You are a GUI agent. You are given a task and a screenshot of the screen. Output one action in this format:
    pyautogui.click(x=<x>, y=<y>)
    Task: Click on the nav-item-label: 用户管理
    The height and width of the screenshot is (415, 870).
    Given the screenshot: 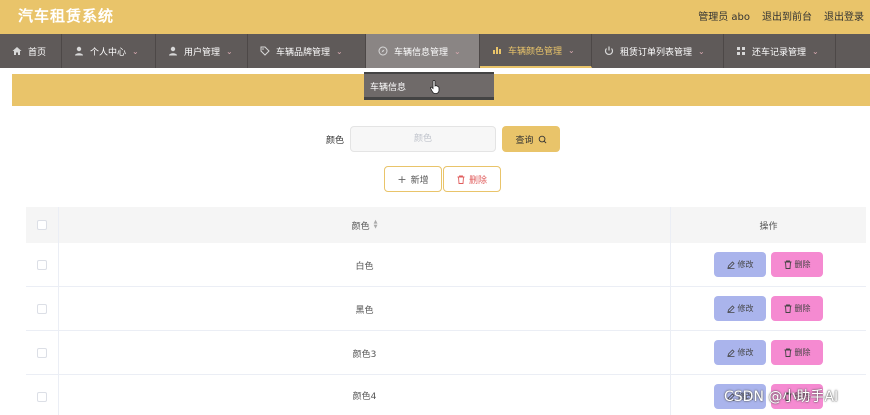 What is the action you would take?
    pyautogui.click(x=202, y=52)
    